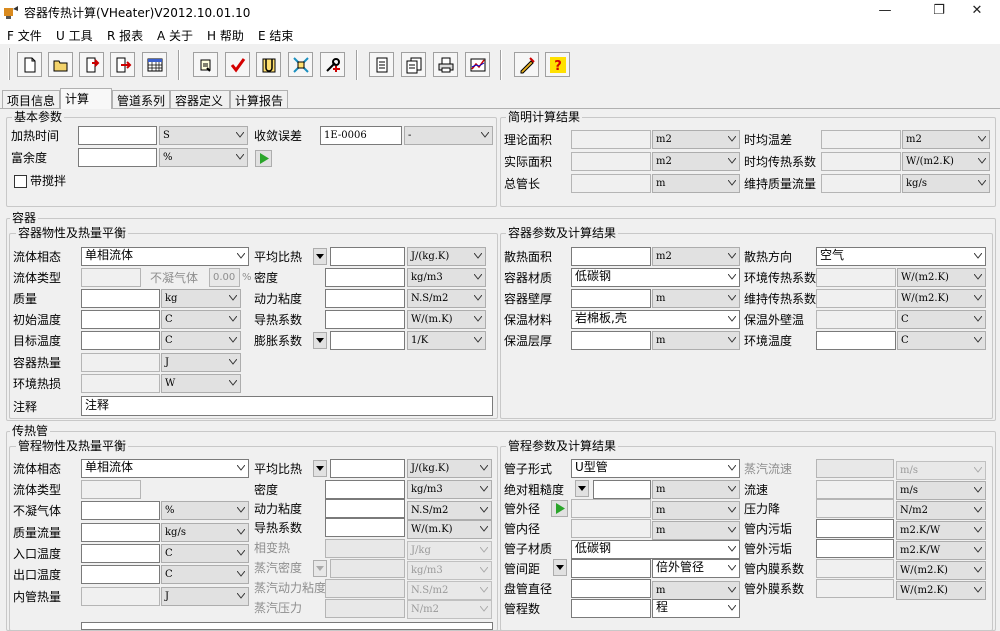  Describe the element at coordinates (946, 183) in the screenshot. I see `maint-flow-unit: kg/s` at that location.